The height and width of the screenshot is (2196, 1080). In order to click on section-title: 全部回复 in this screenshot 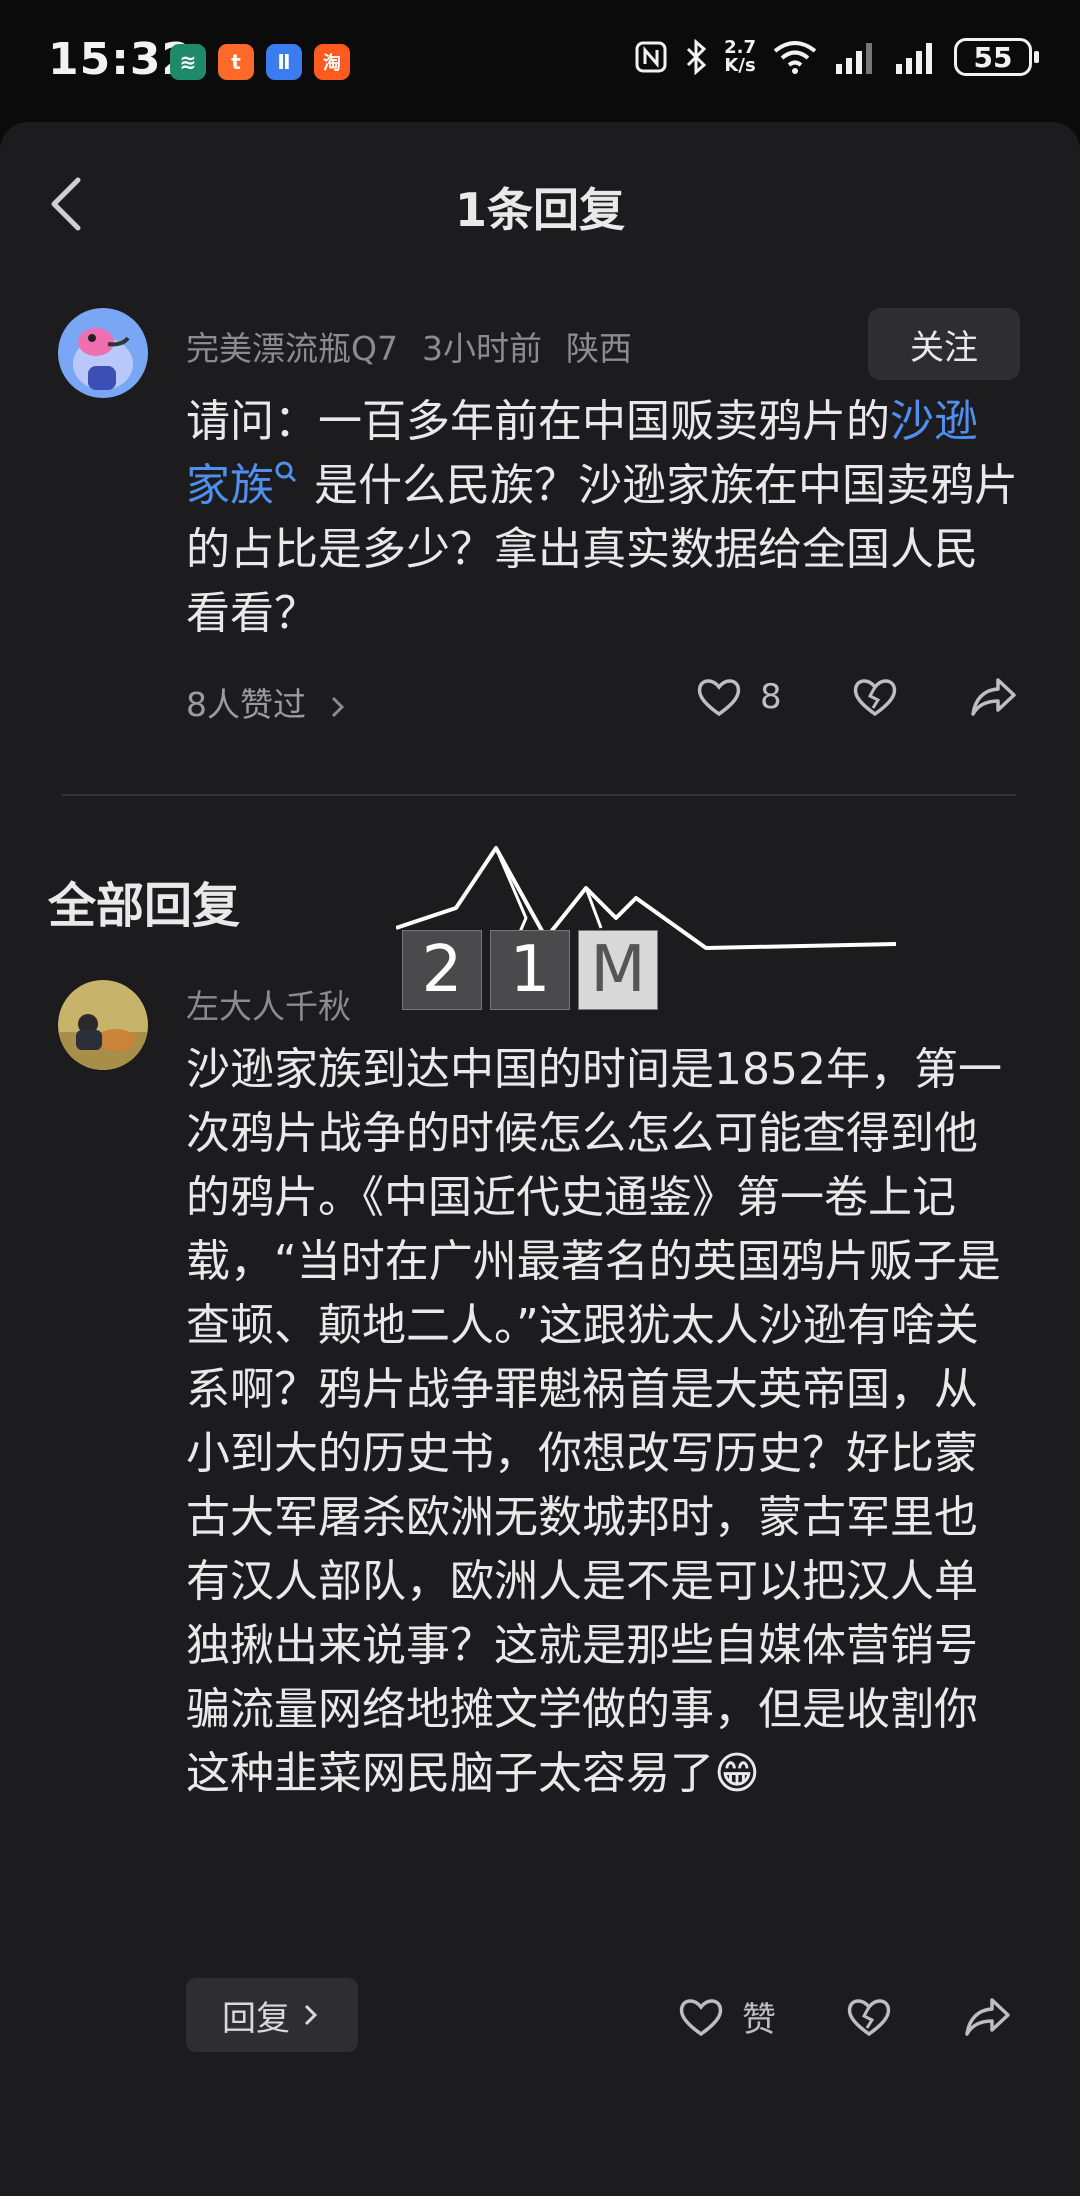, I will do `click(144, 906)`.